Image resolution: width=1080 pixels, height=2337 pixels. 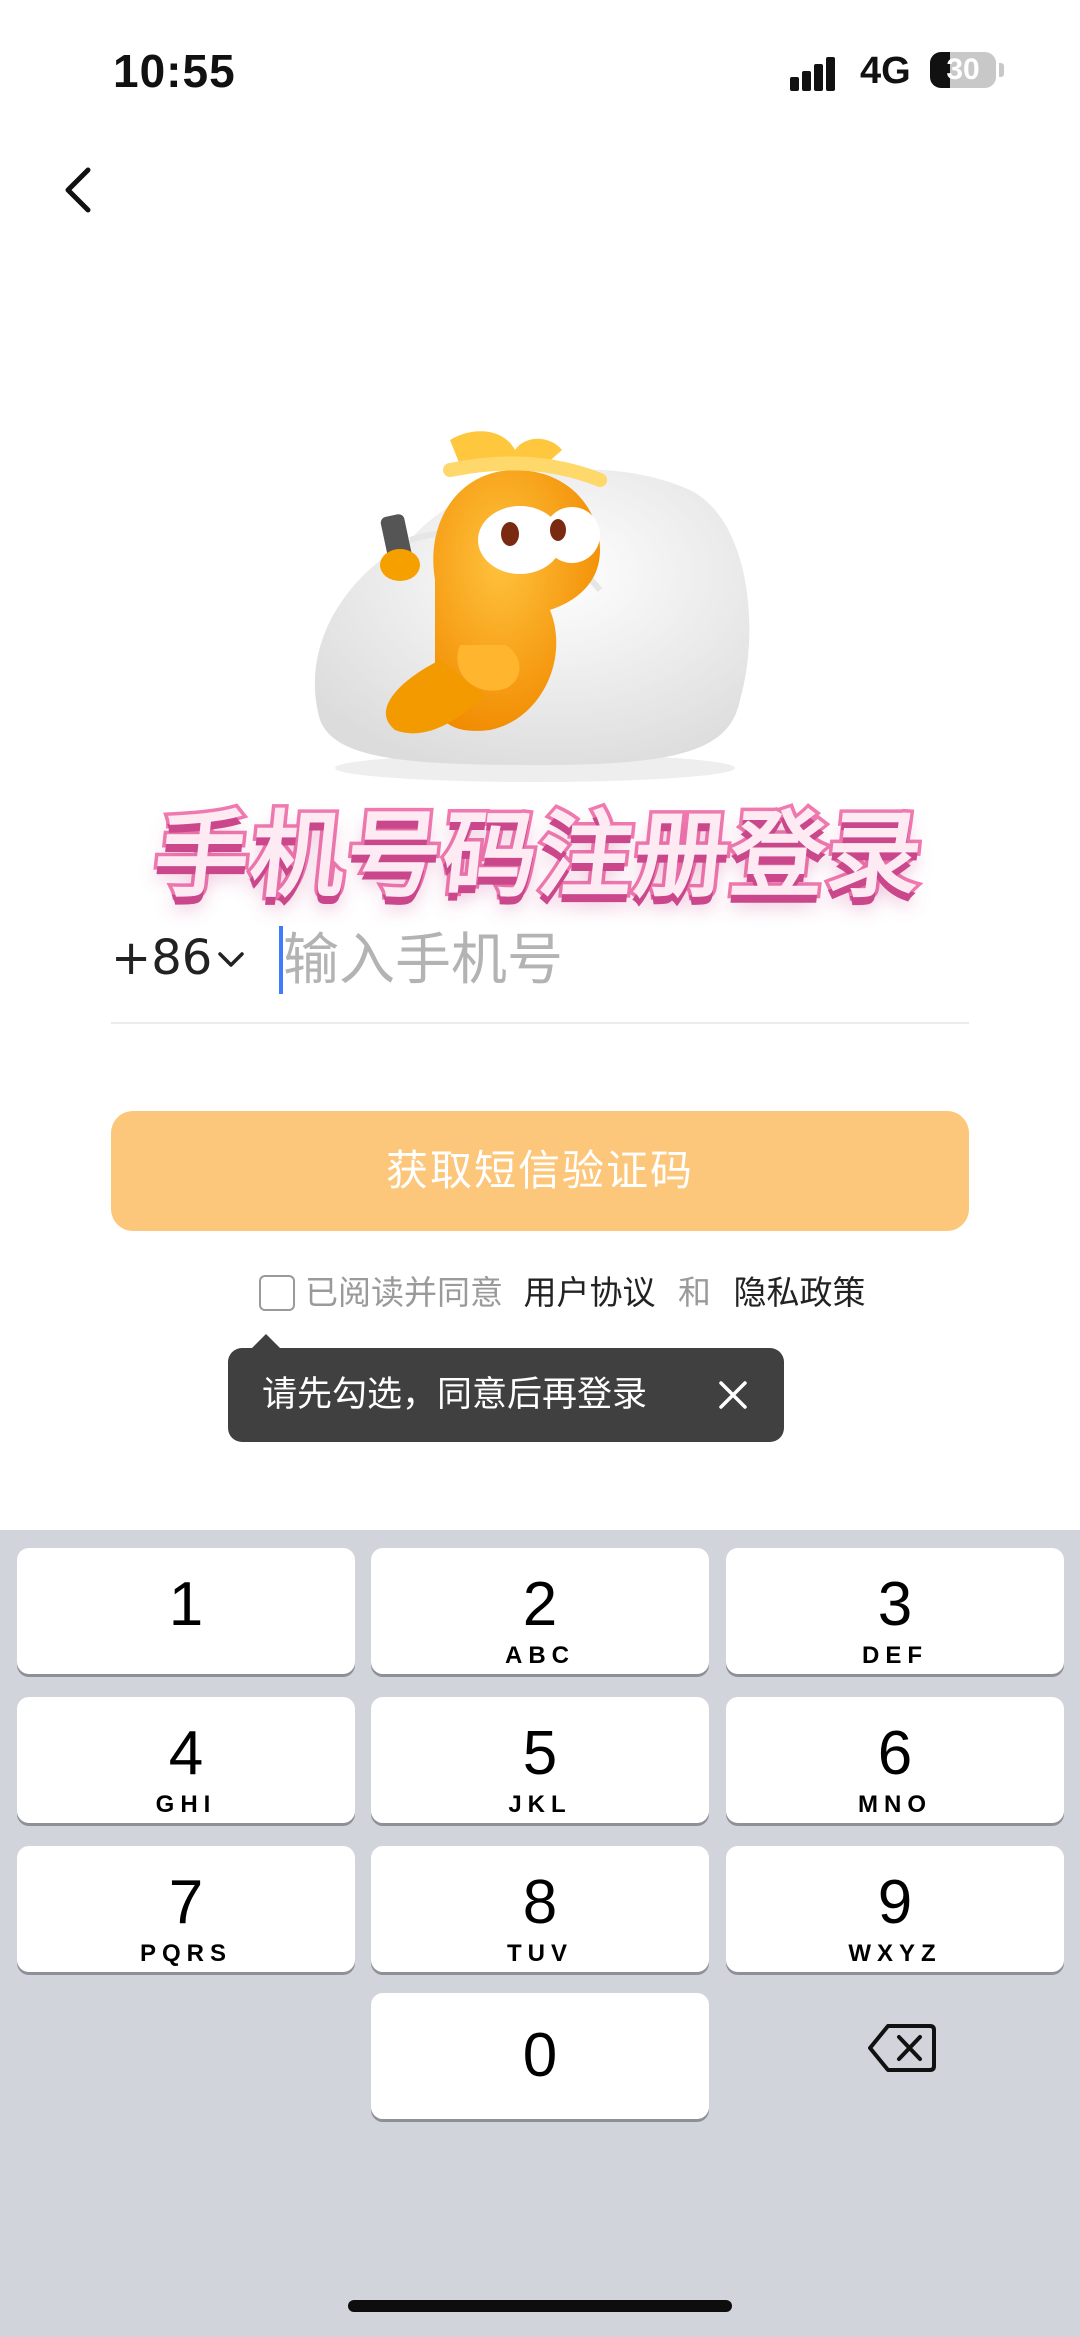 What do you see at coordinates (231, 960) in the screenshot?
I see `chevron-down-icon` at bounding box center [231, 960].